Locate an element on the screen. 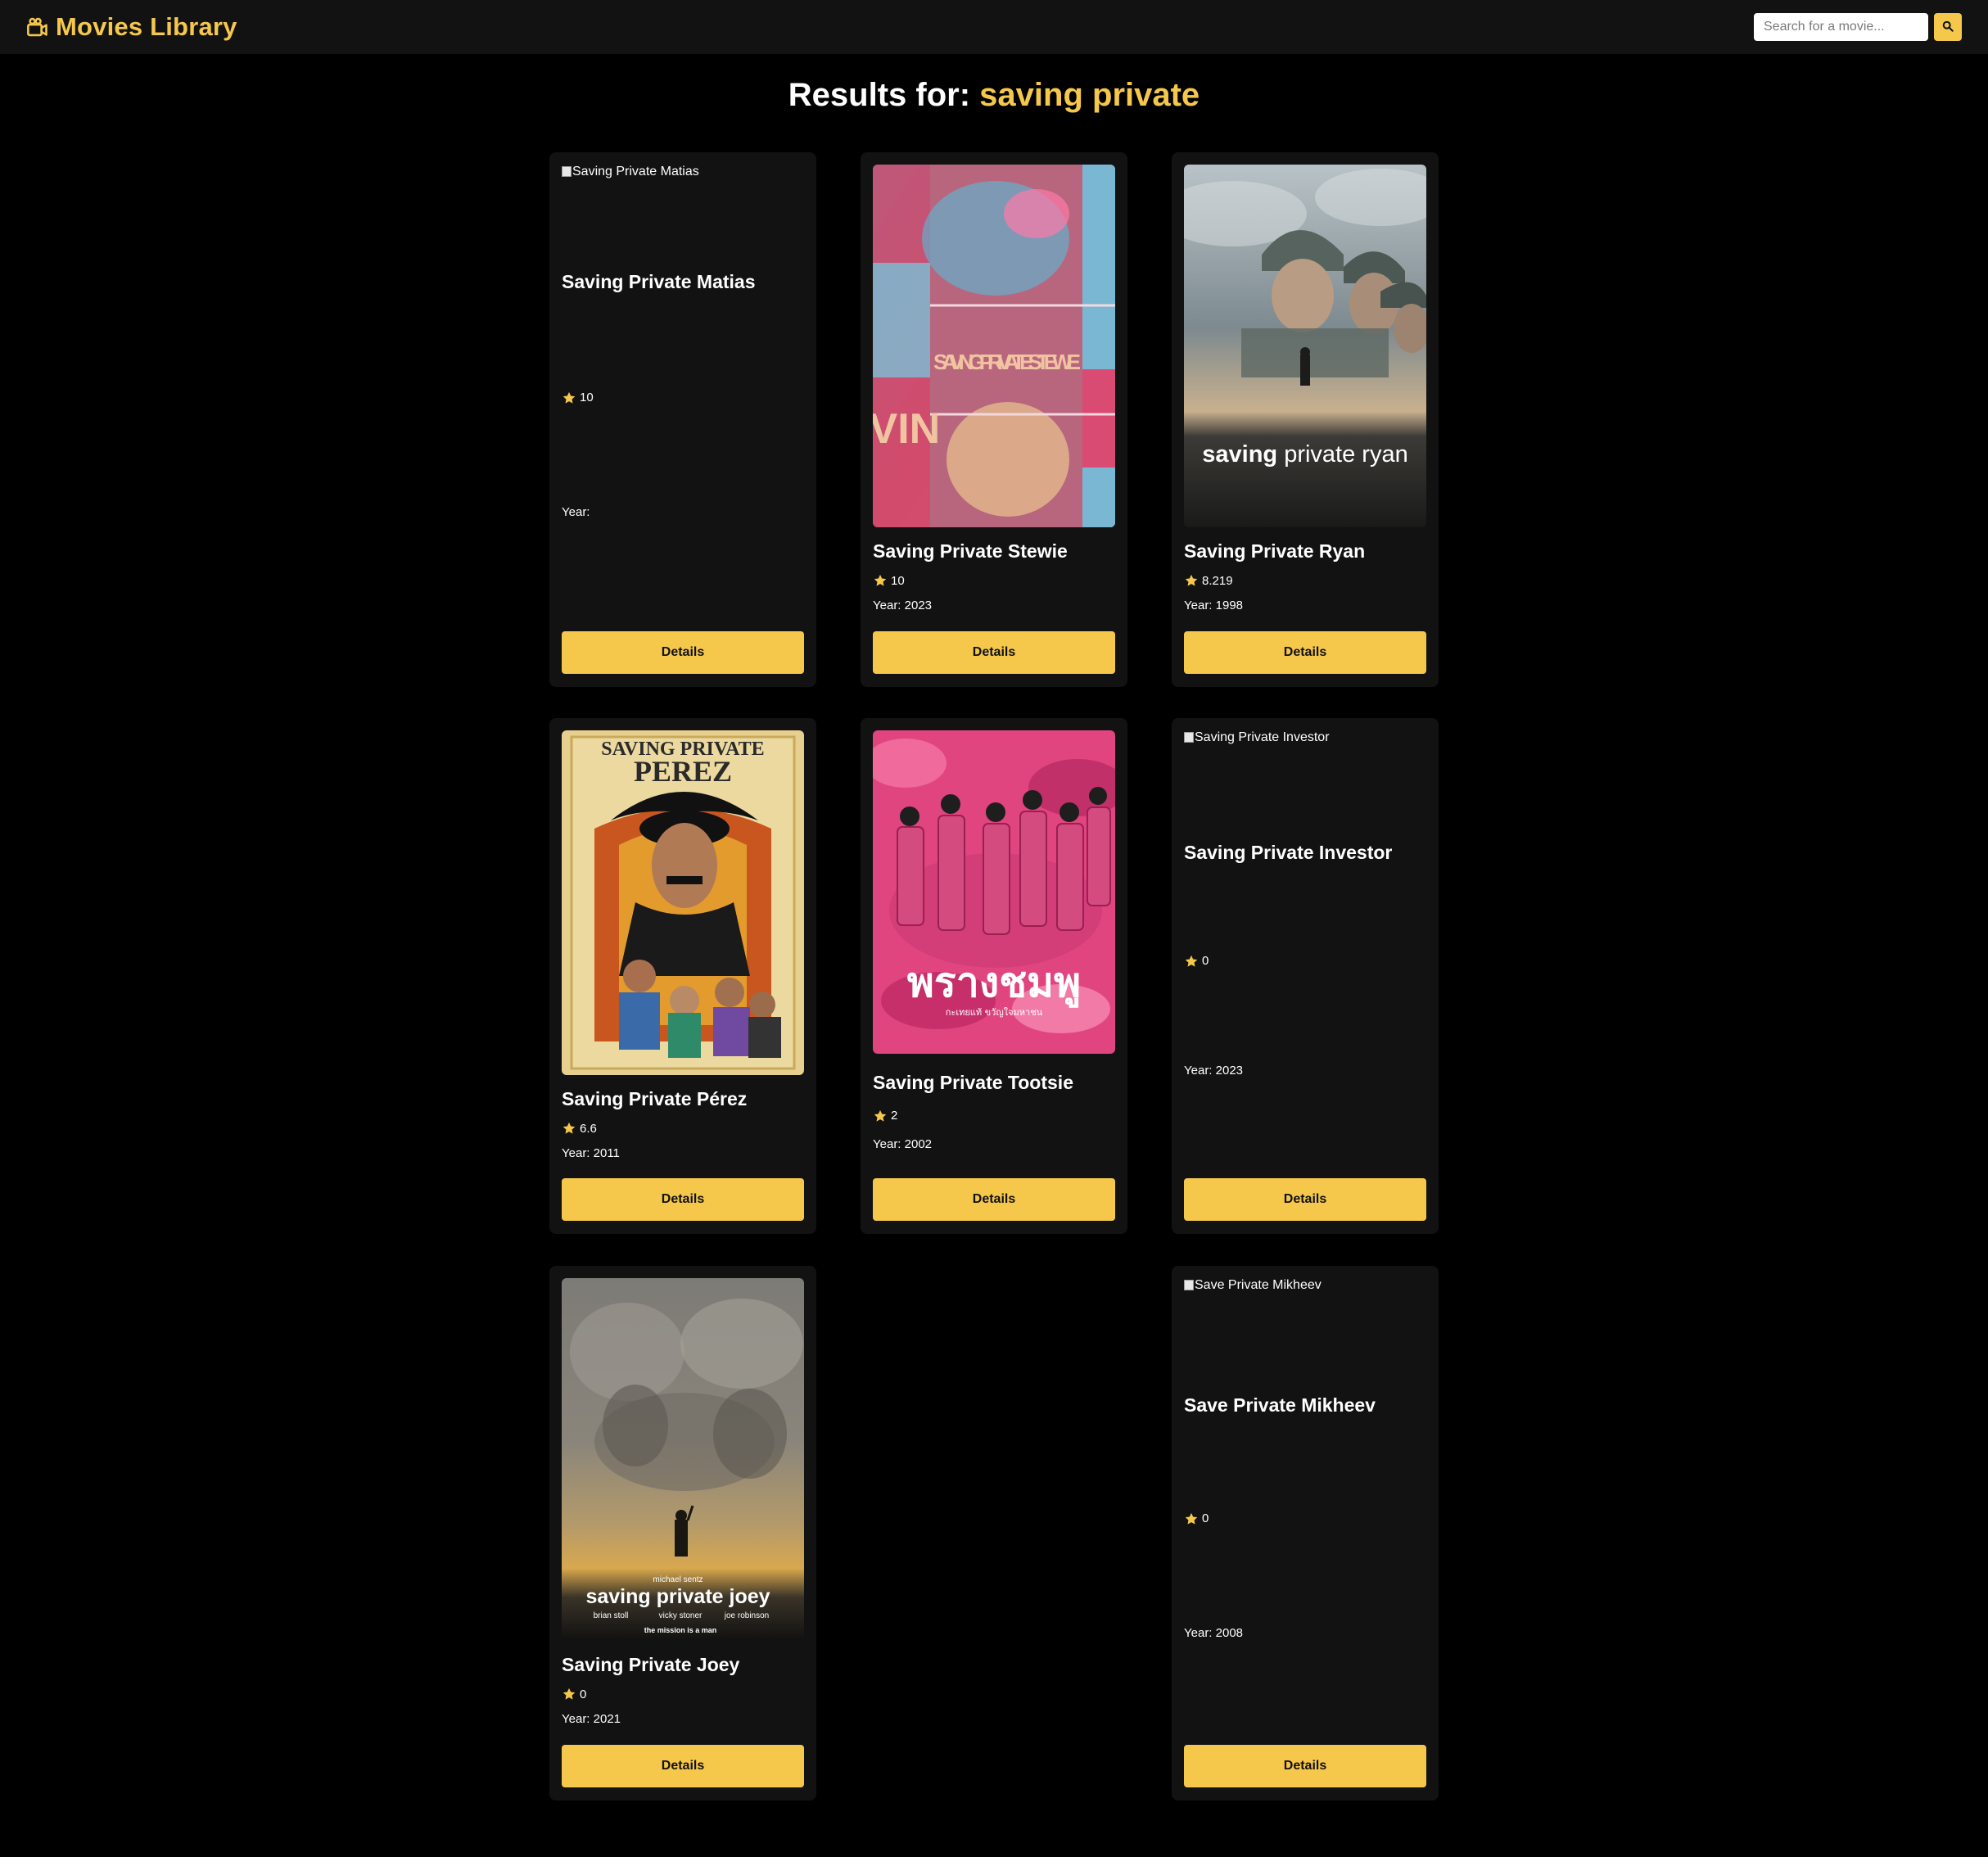  rating-value: 2 is located at coordinates (894, 1116).